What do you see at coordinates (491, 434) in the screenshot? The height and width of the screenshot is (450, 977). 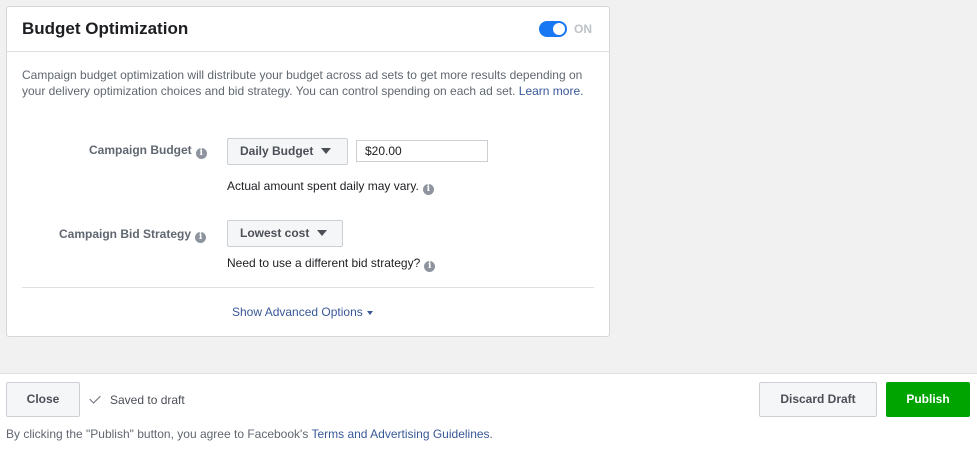 I see `legal-suffix: .` at bounding box center [491, 434].